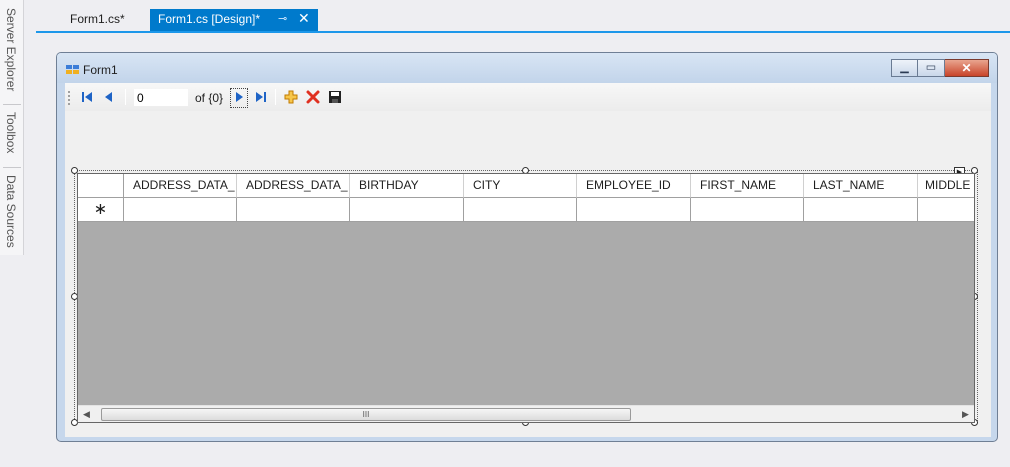 The width and height of the screenshot is (1010, 467). Describe the element at coordinates (527, 68) in the screenshot. I see `form-titlebar: Form1 ▁ ▭ ✕` at that location.